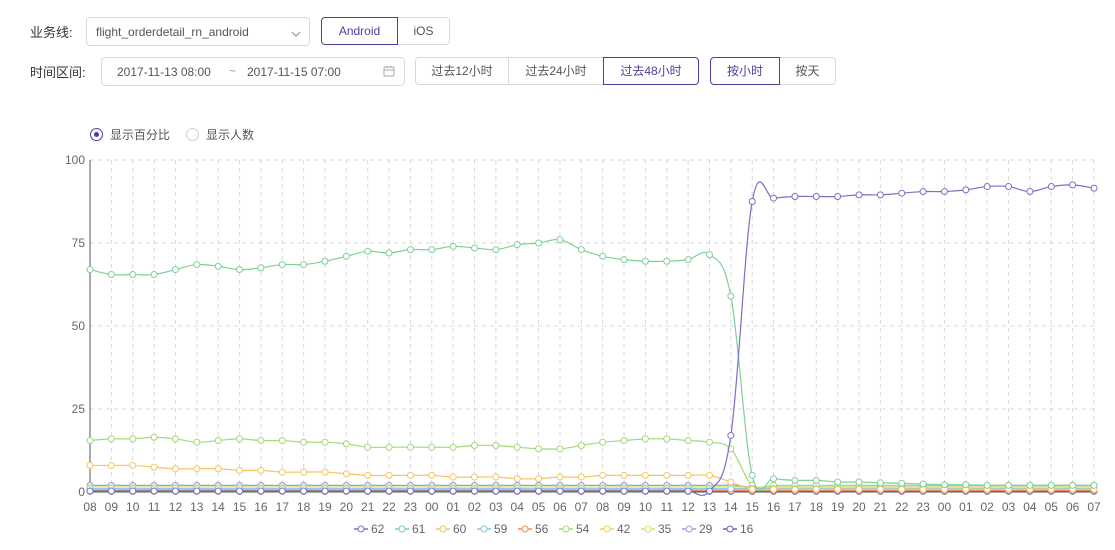  Describe the element at coordinates (154, 507) in the screenshot. I see `x-tick-label: 11` at that location.